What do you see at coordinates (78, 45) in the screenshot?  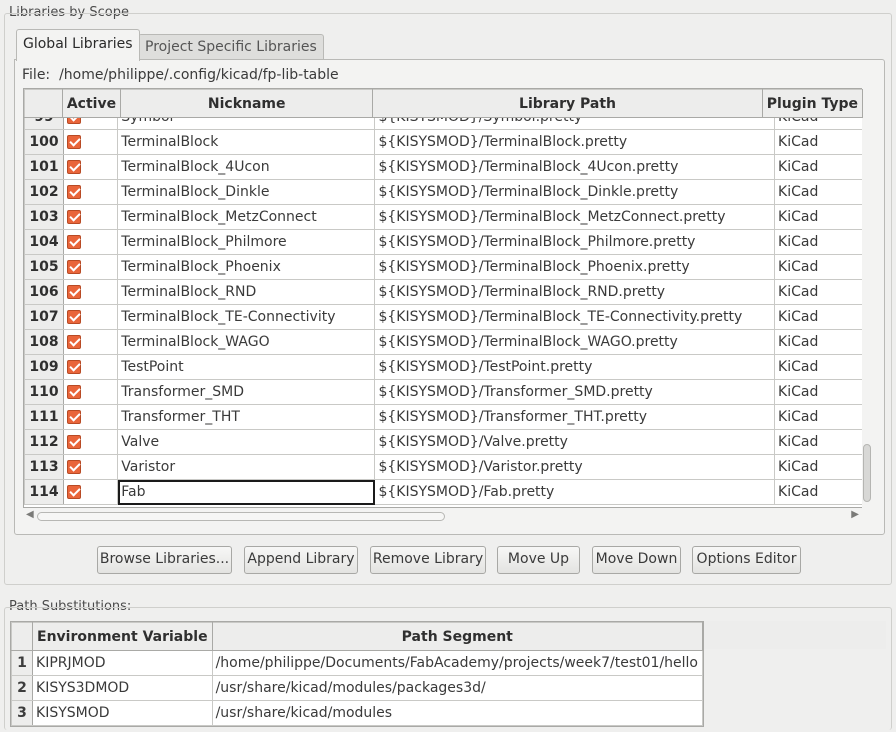 I see `tab-global-libraries: Global Libraries` at bounding box center [78, 45].